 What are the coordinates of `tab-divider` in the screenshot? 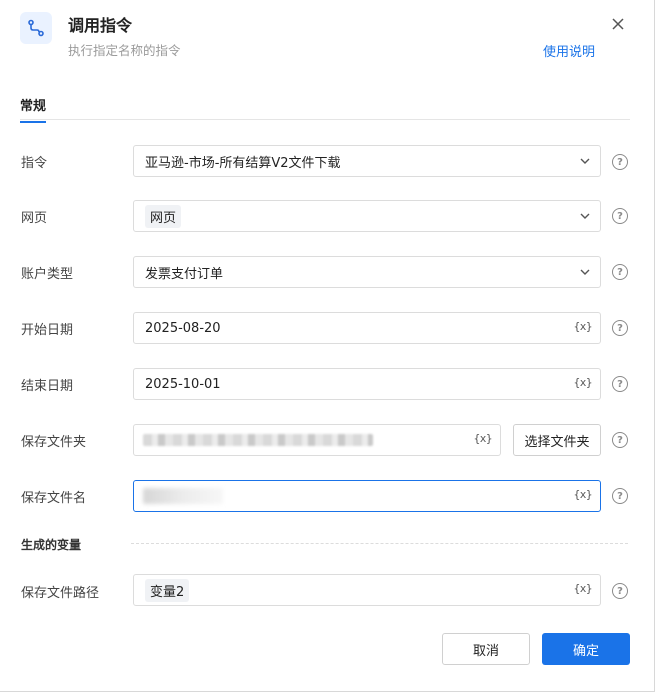 It's located at (325, 119).